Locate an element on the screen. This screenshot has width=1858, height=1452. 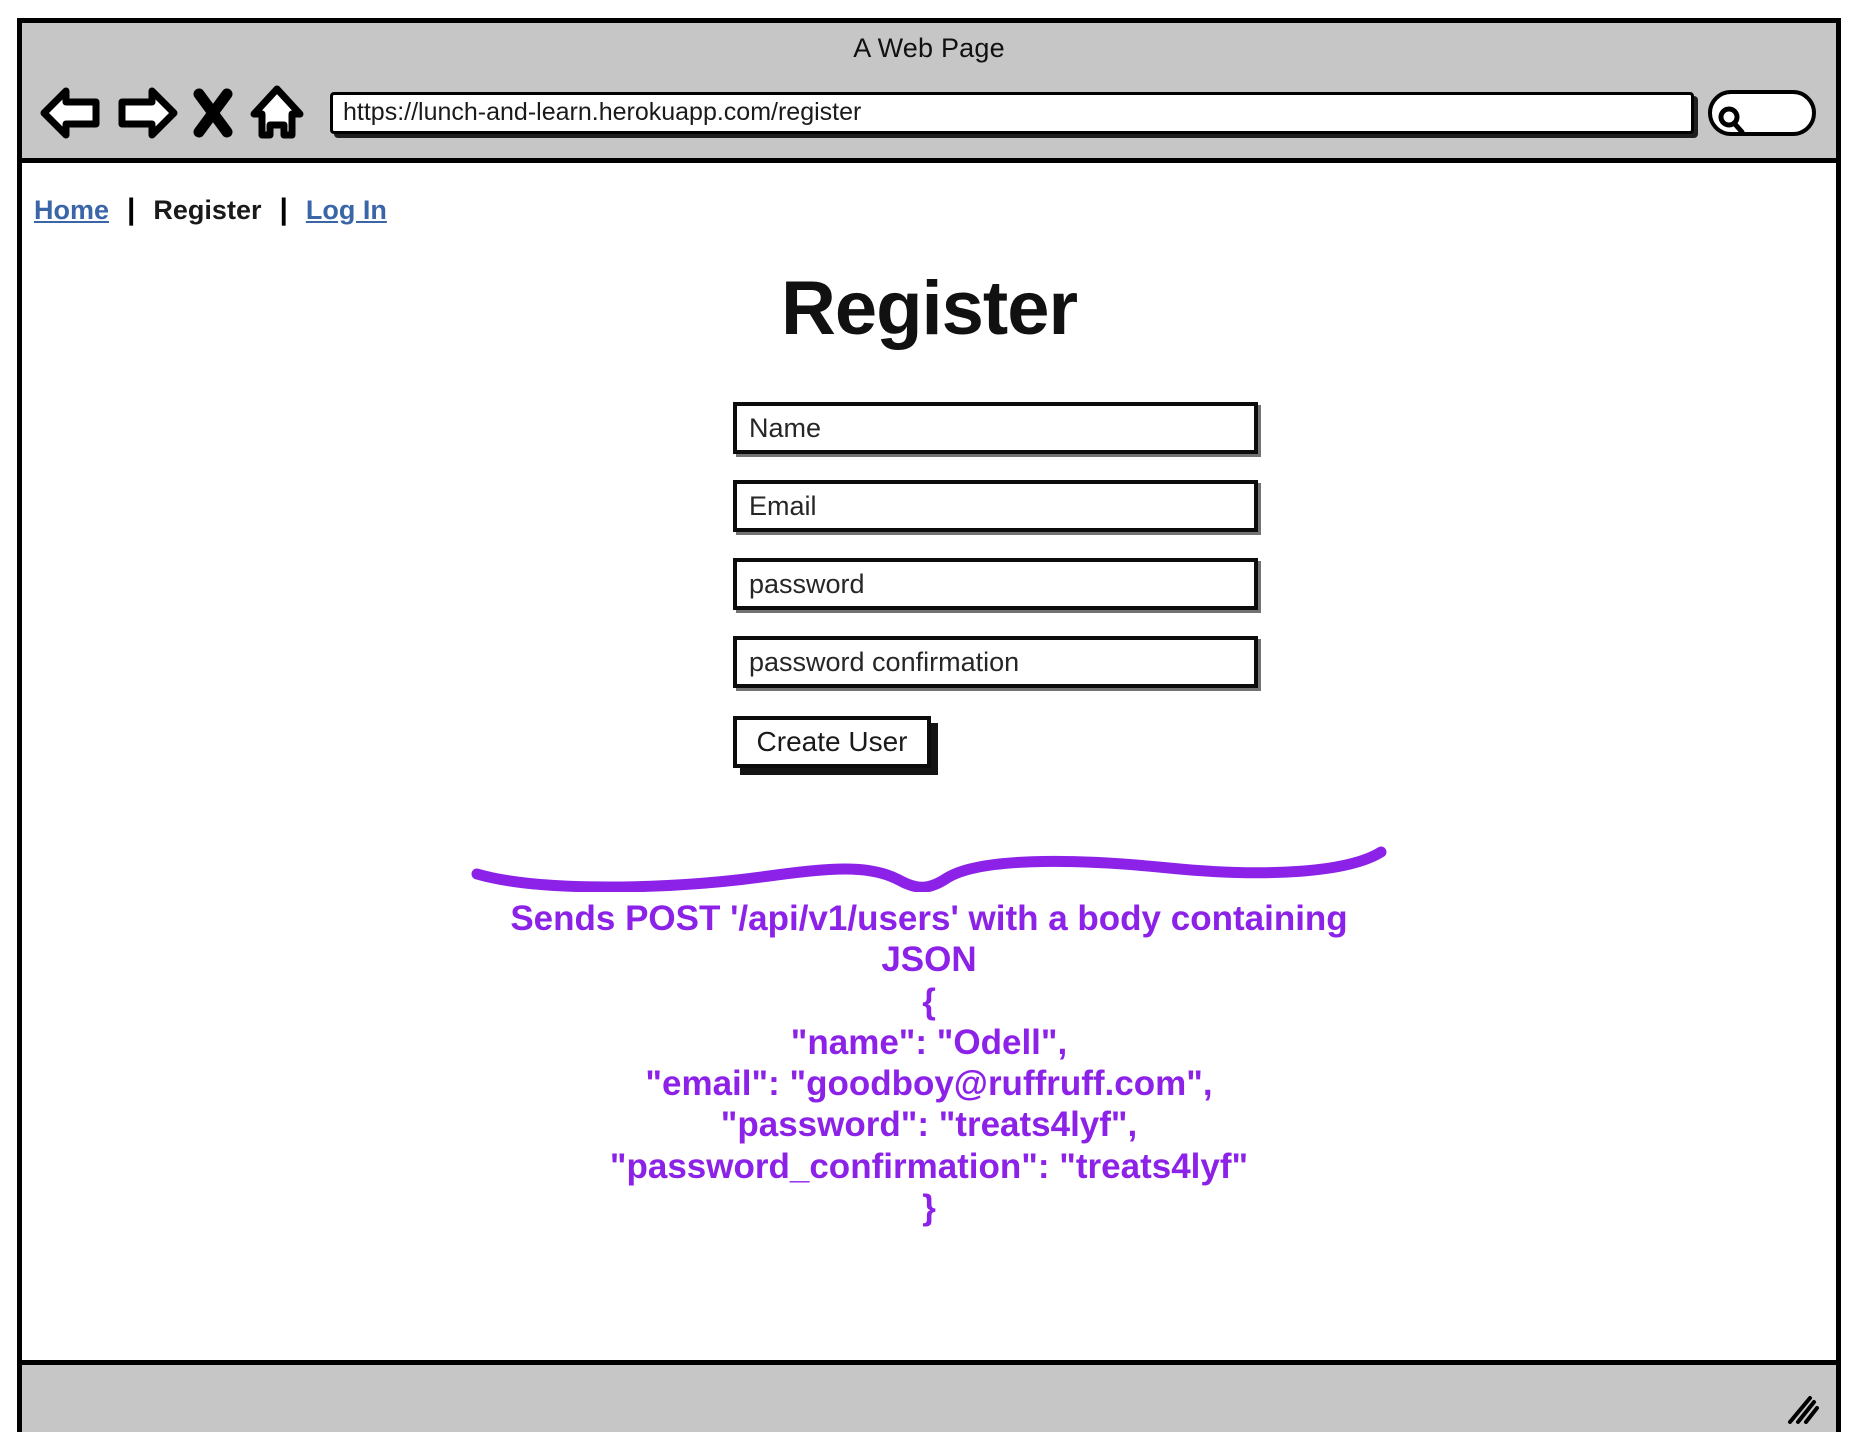
name-field-placeholder: Name is located at coordinates (785, 427).